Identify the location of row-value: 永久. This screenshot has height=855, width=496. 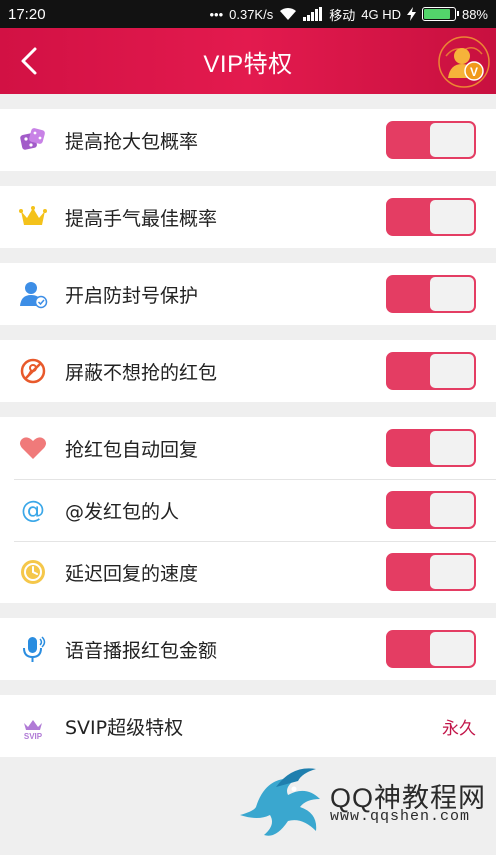
(459, 728).